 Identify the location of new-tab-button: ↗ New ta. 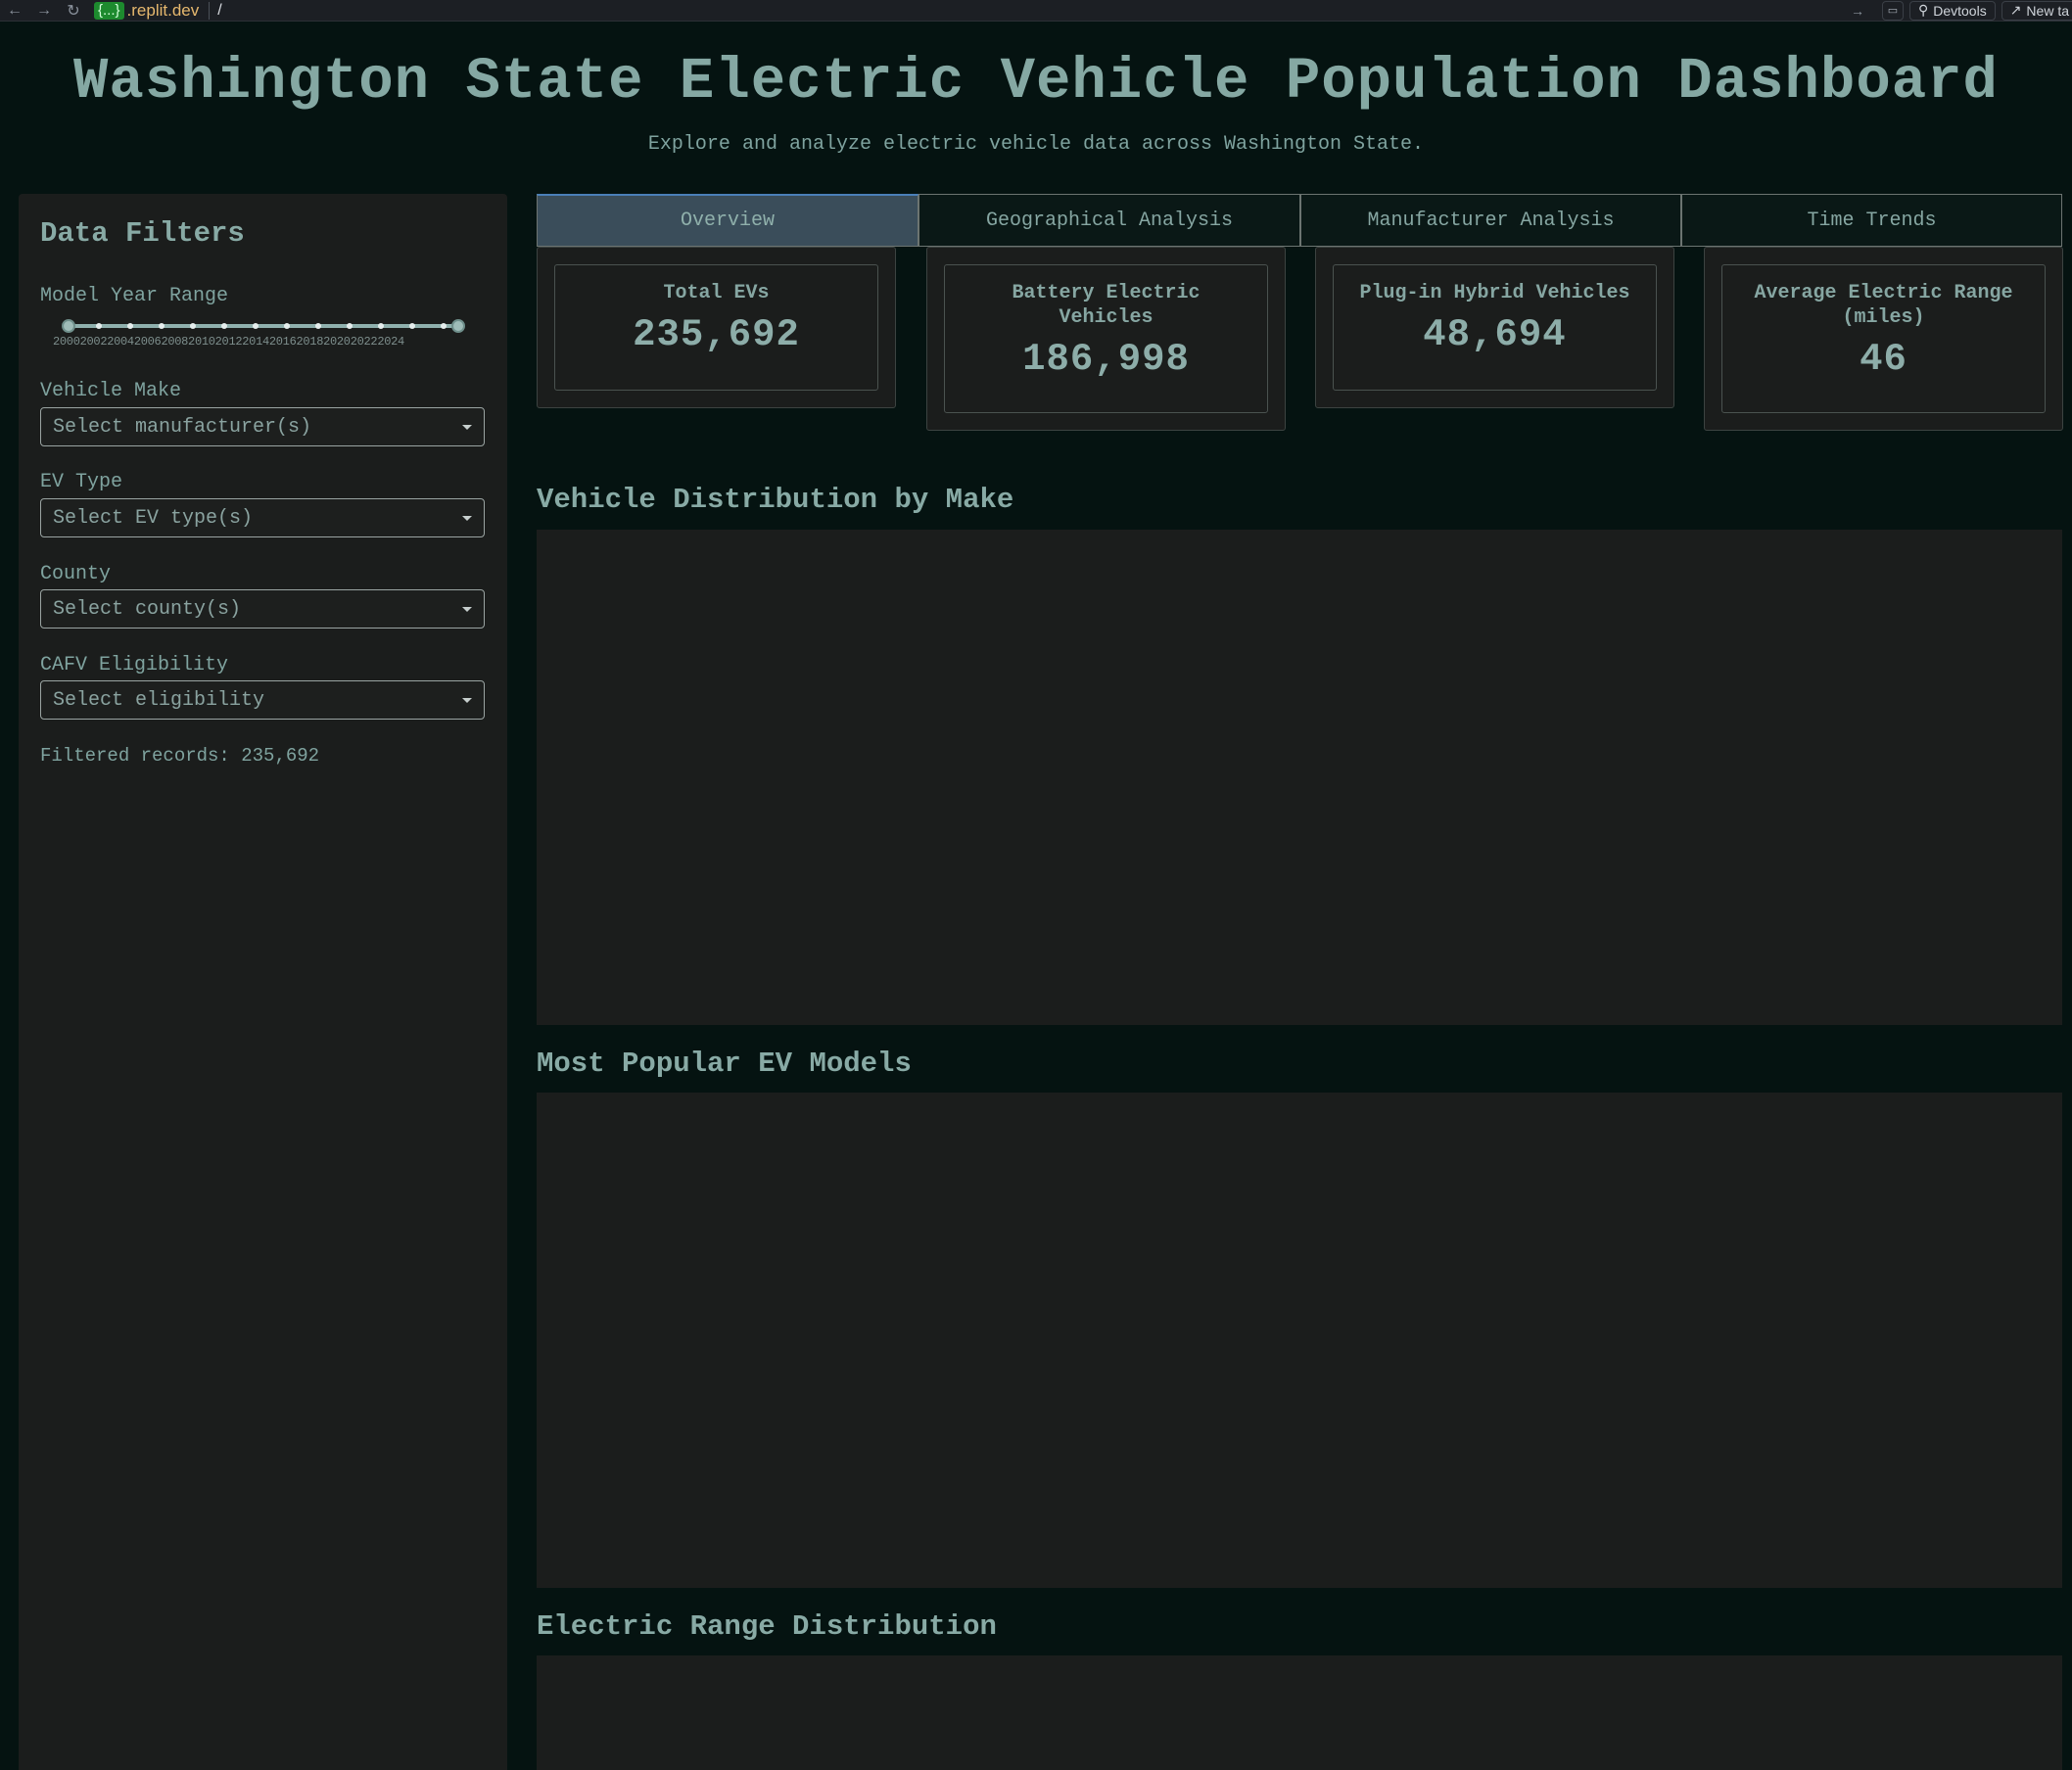
(2036, 10).